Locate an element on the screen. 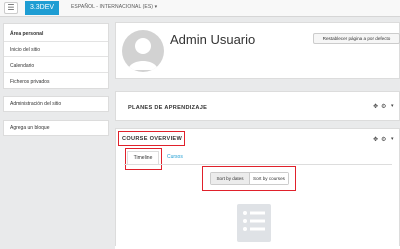 The height and width of the screenshot is (249, 400). user-silhouette-icon is located at coordinates (143, 54).